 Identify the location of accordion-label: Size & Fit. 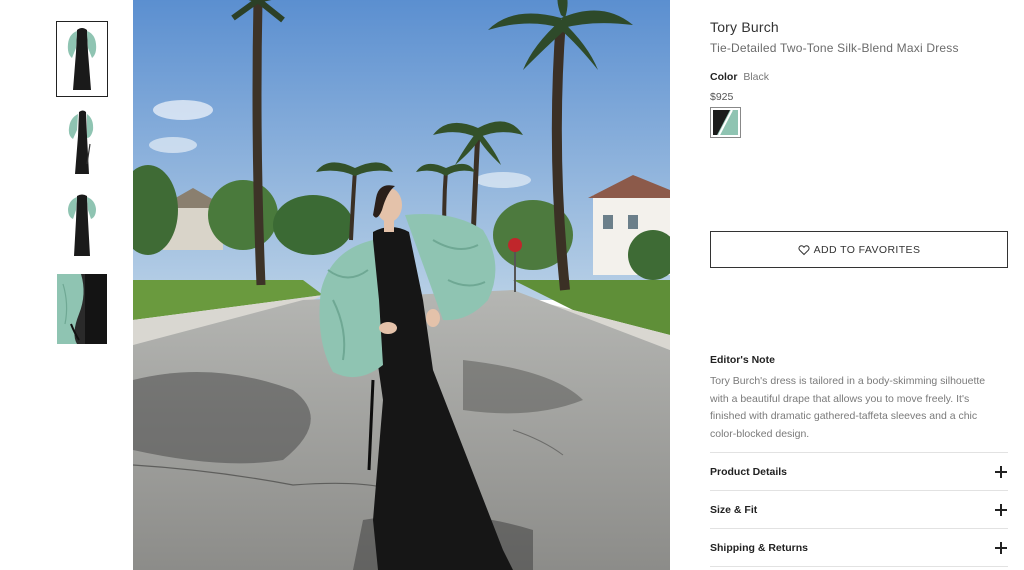
(734, 509).